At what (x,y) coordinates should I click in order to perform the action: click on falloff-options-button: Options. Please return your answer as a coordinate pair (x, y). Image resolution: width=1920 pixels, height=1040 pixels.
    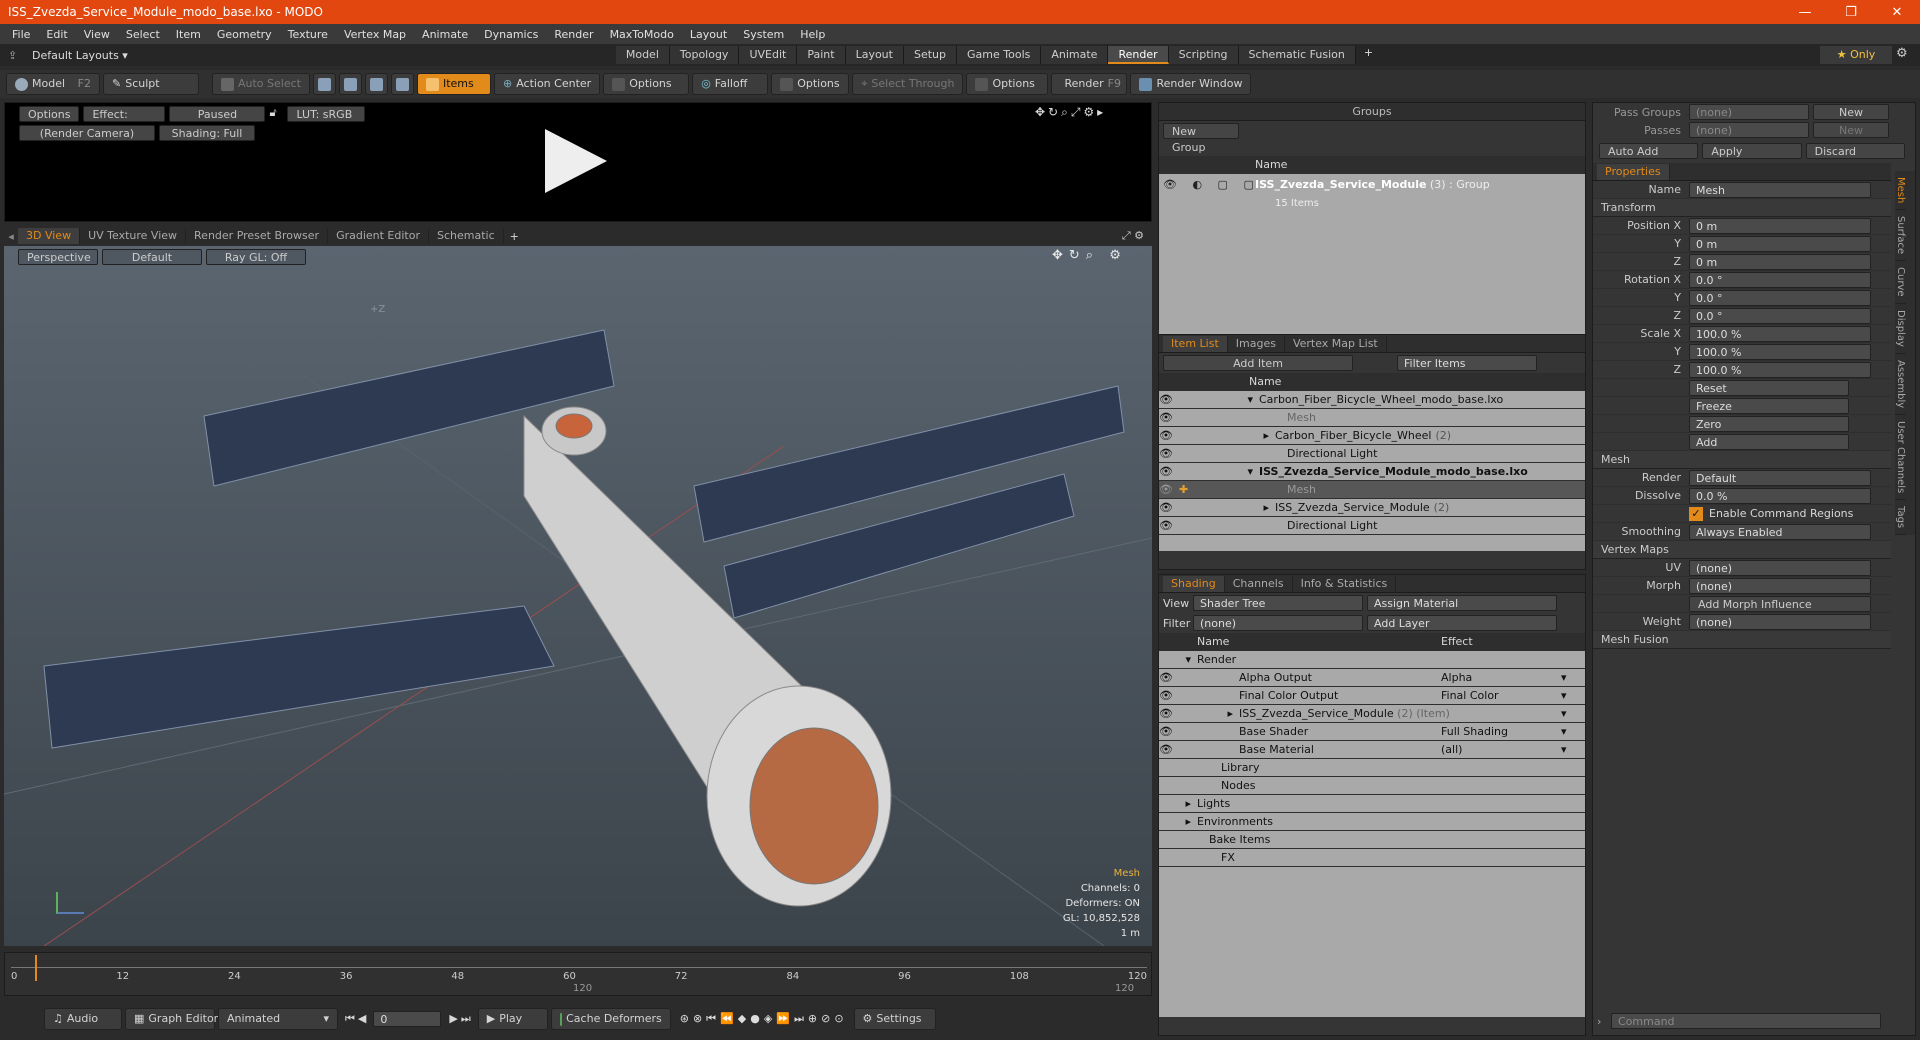
    Looking at the image, I should click on (810, 84).